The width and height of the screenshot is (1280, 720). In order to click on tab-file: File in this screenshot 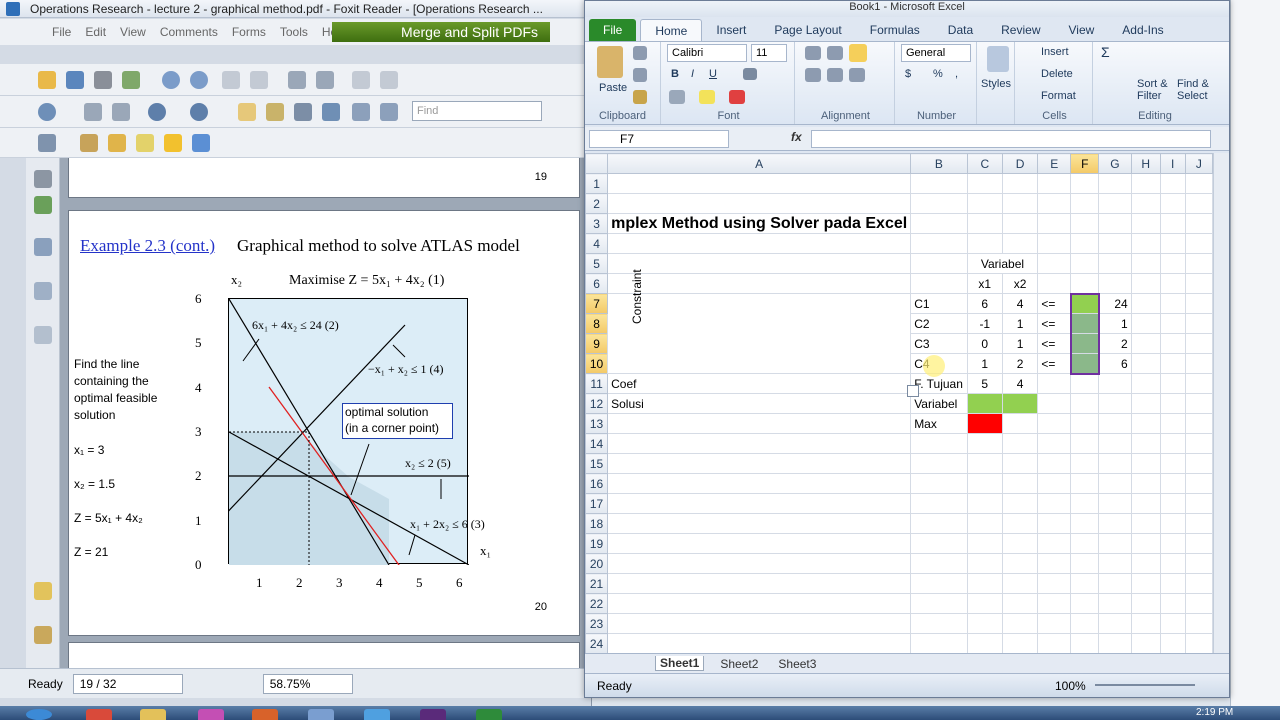, I will do `click(613, 30)`.